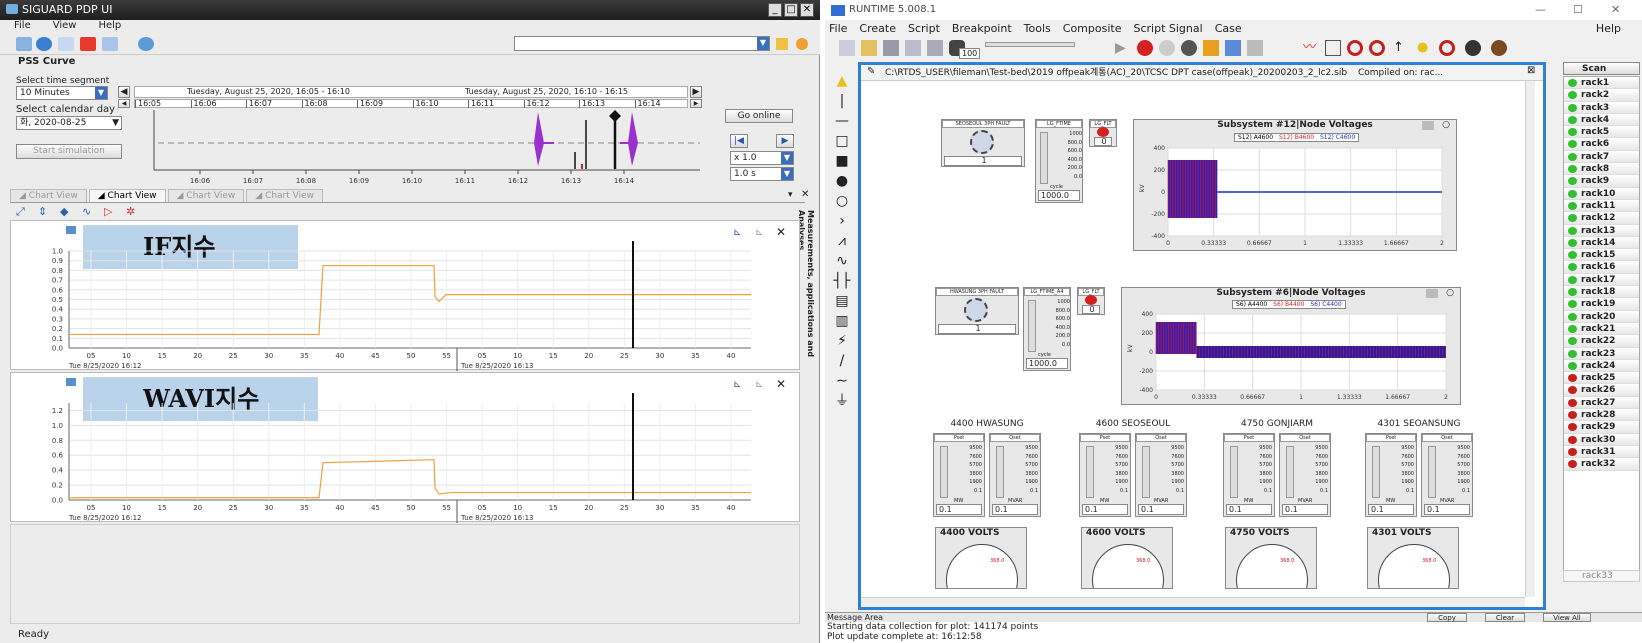  What do you see at coordinates (696, 92) in the screenshot?
I see `next-range-button: ▶` at bounding box center [696, 92].